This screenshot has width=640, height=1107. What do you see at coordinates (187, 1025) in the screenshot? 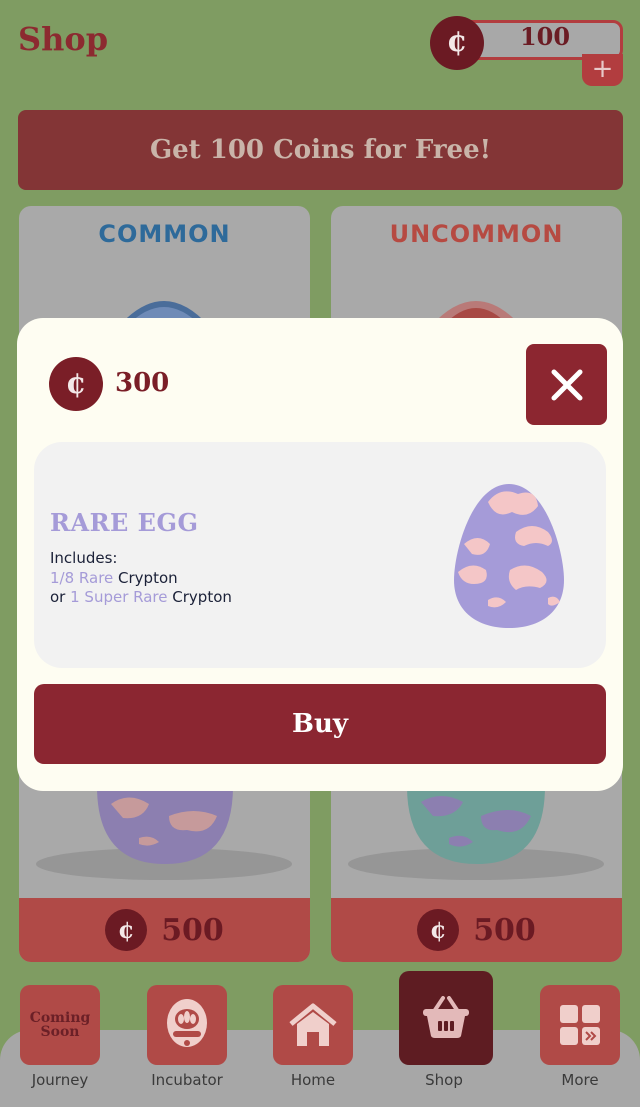
I see `incubator-icon` at bounding box center [187, 1025].